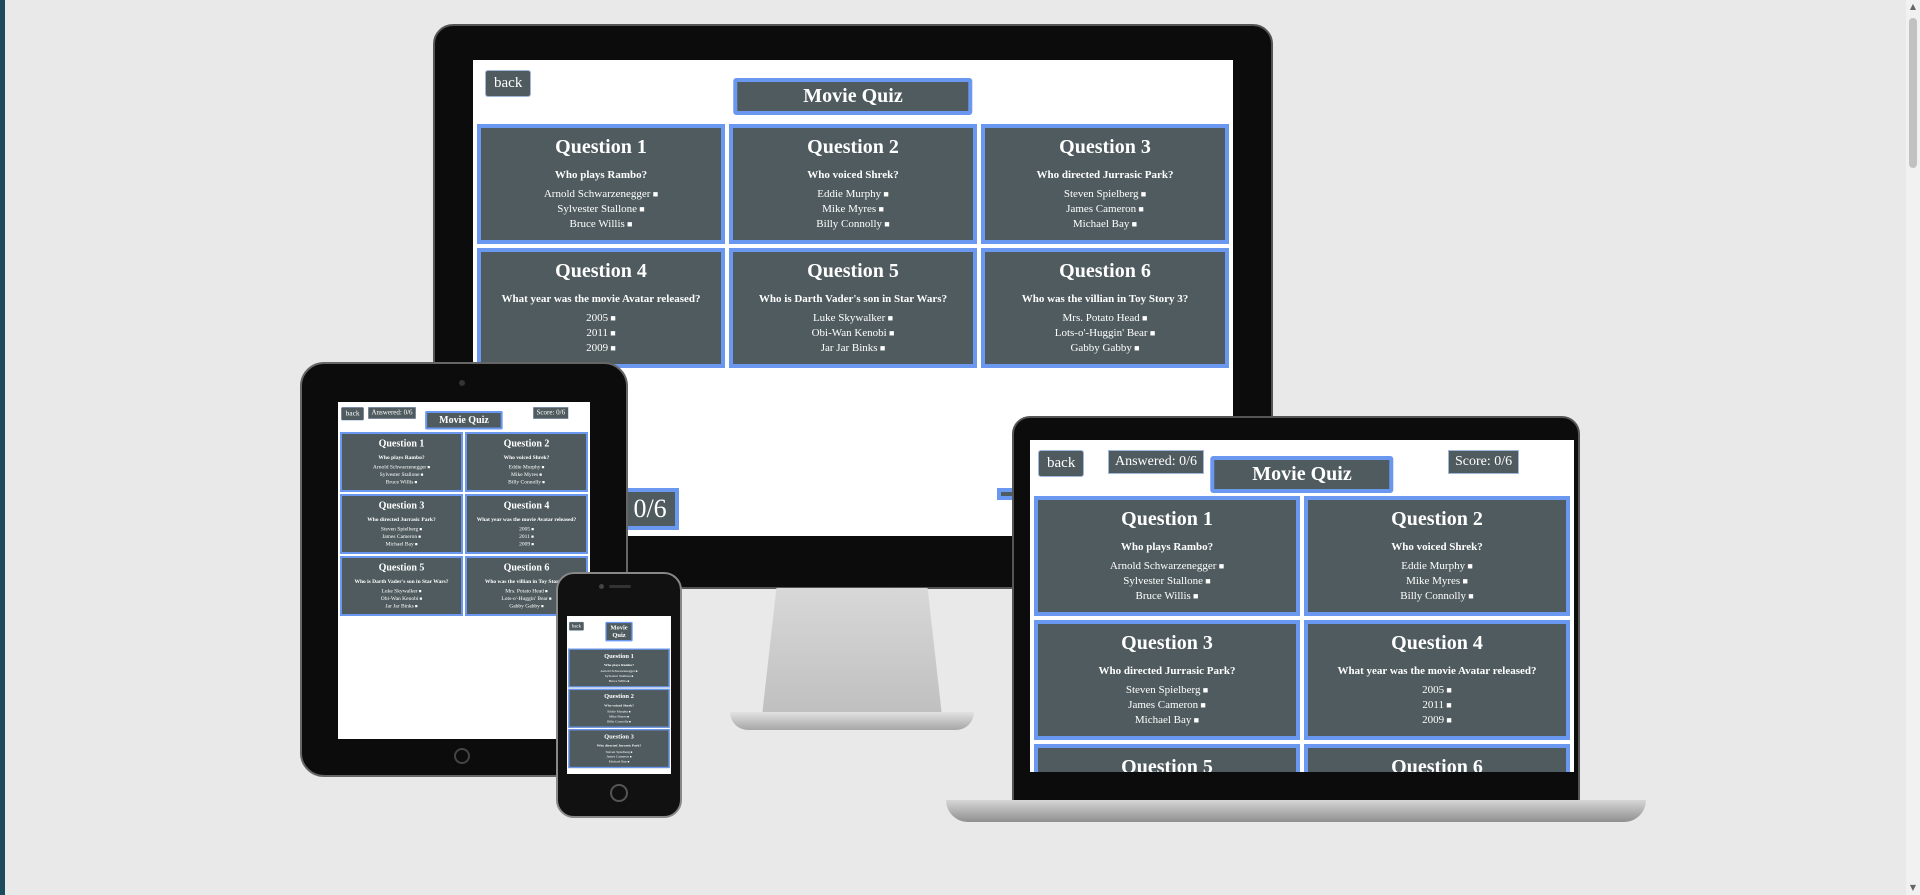 This screenshot has width=1920, height=895. I want to click on monitor-base, so click(852, 721).